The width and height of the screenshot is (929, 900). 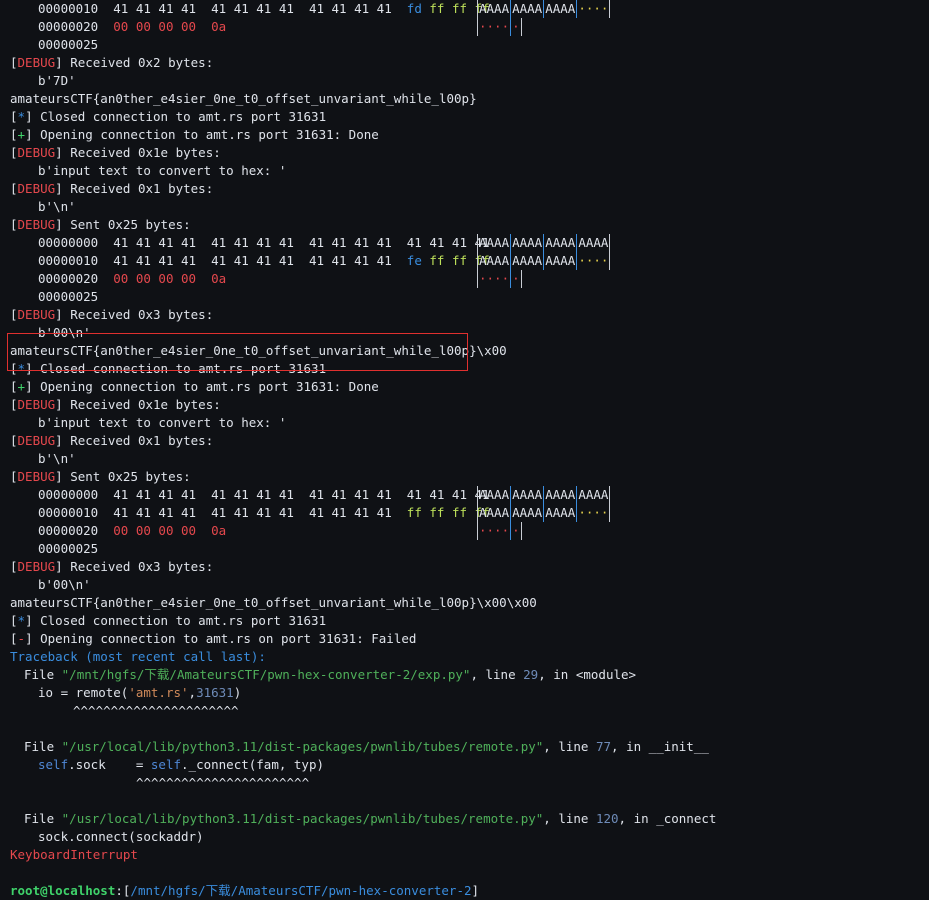 I want to click on debug-line: [DEBUG] Received 0x2 bytes:, so click(x=112, y=62).